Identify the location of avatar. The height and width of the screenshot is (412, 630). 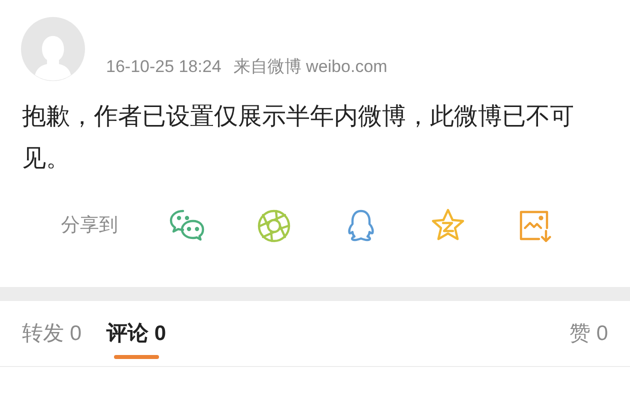
(53, 49).